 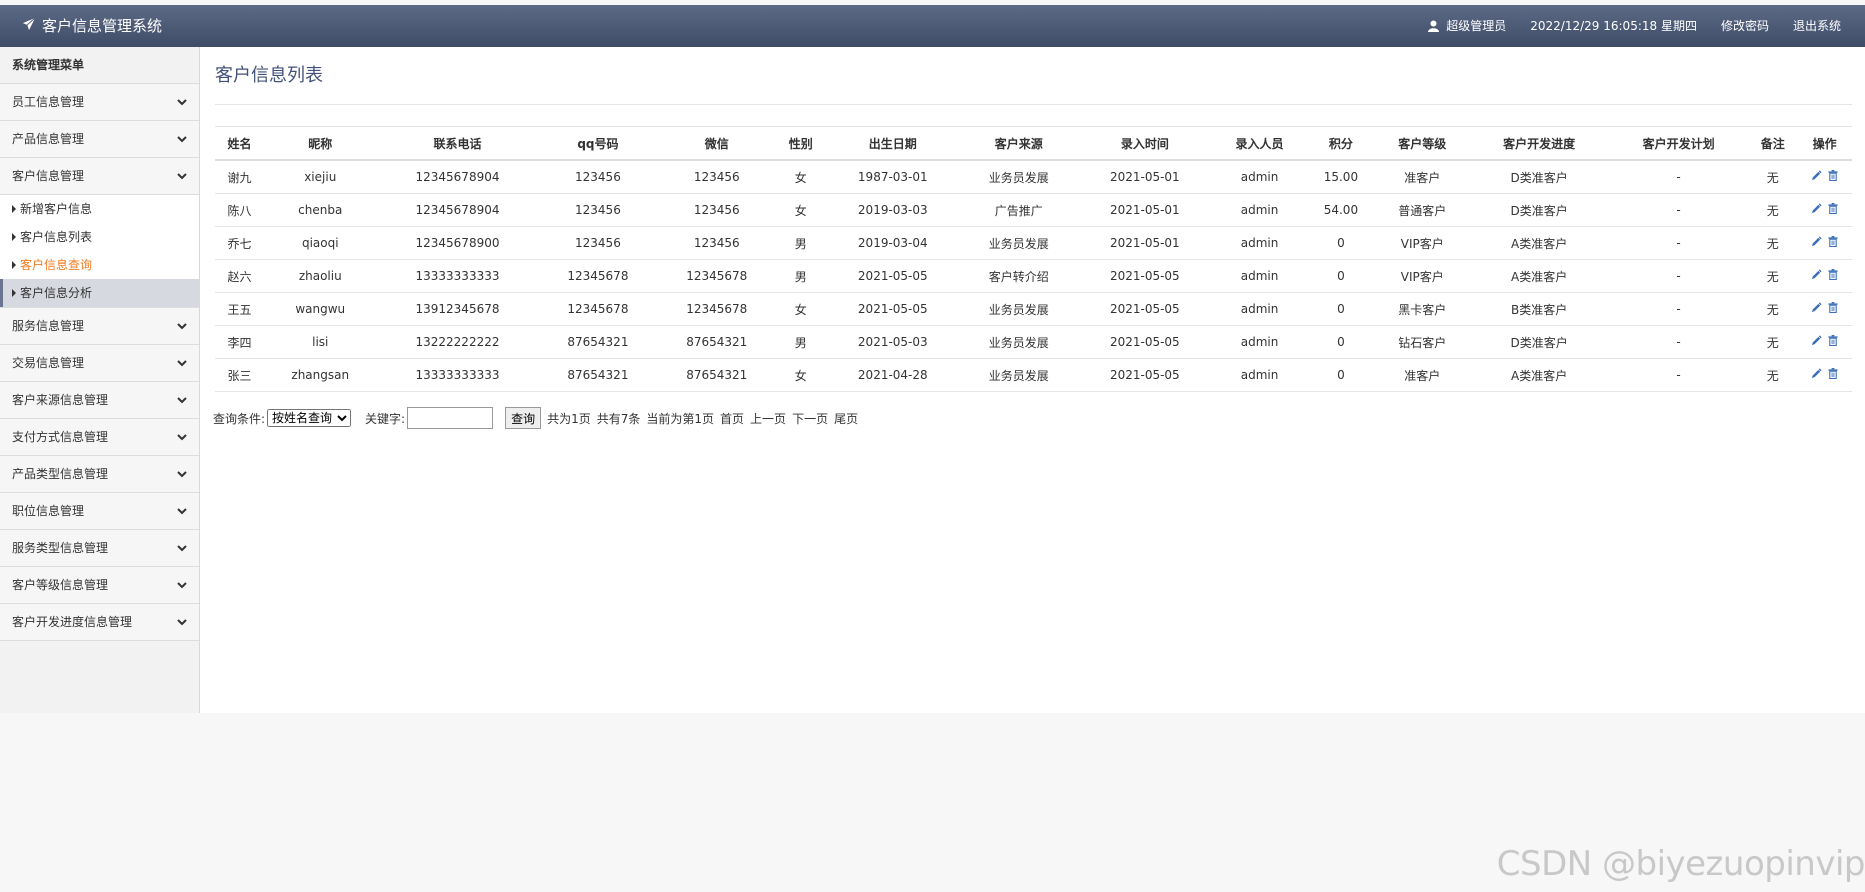 What do you see at coordinates (717, 375) in the screenshot?
I see `table-cell: 87654321` at bounding box center [717, 375].